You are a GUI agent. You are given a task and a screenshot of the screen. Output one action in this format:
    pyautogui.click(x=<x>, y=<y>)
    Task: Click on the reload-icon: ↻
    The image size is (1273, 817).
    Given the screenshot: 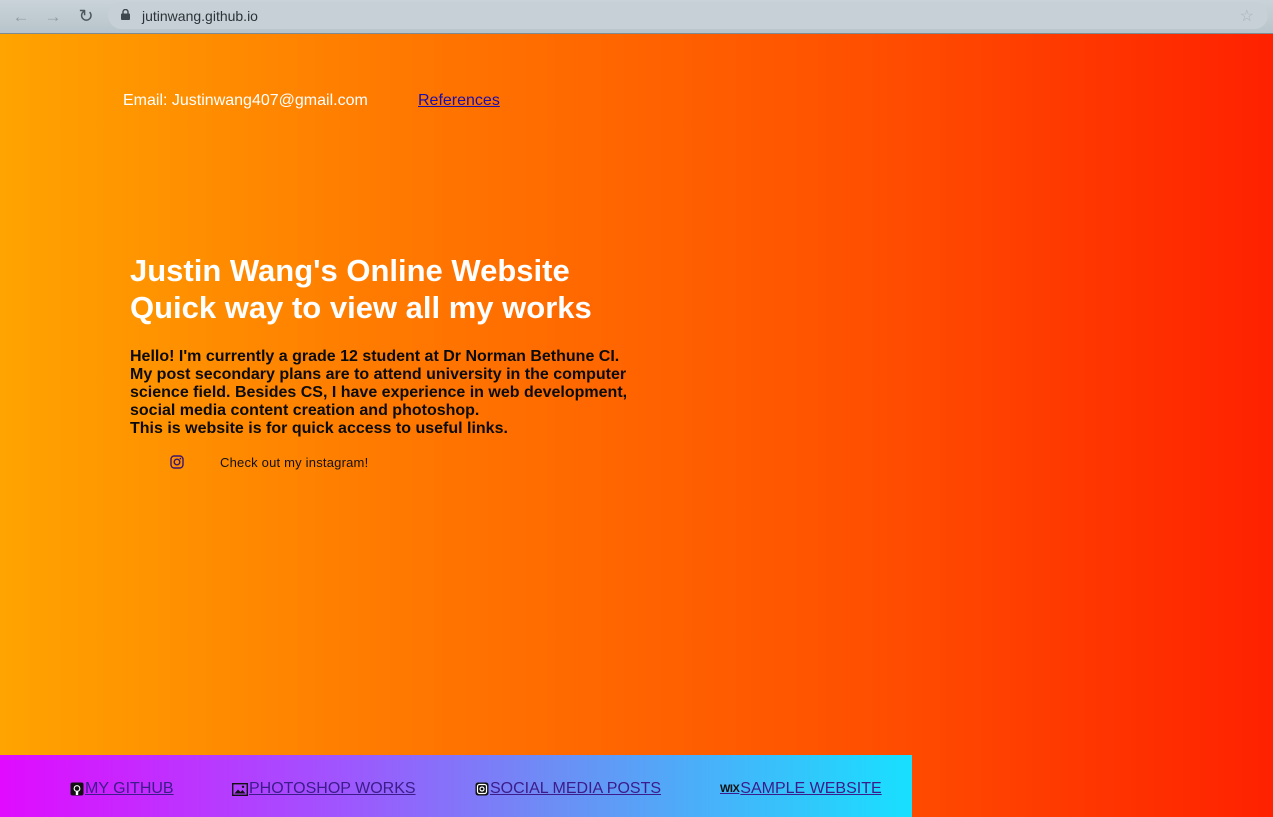 What is the action you would take?
    pyautogui.click(x=86, y=16)
    